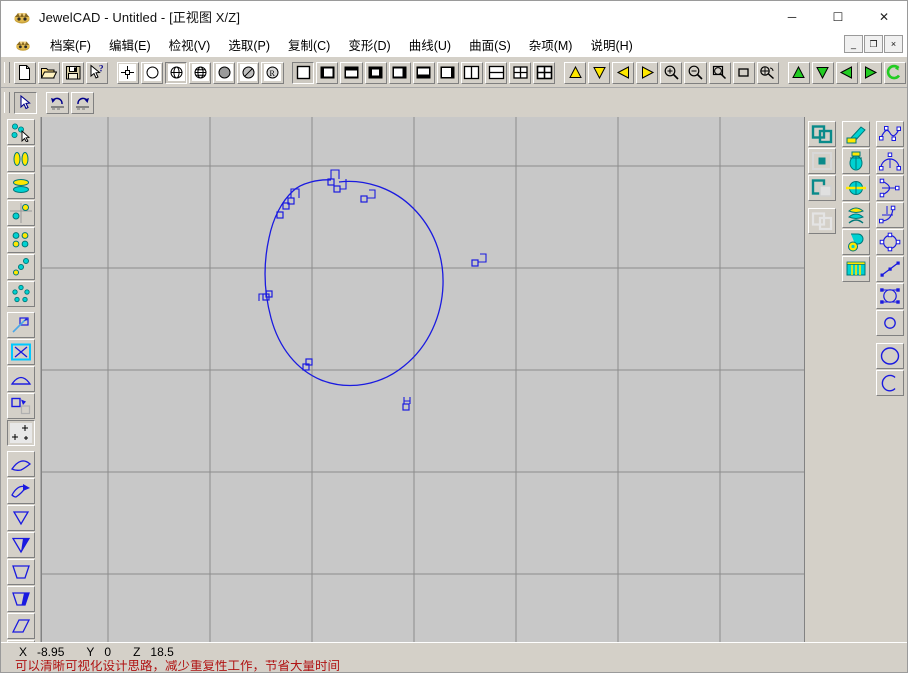 The height and width of the screenshot is (673, 908). What do you see at coordinates (890, 161) in the screenshot?
I see `curve-arc-nodes-button` at bounding box center [890, 161].